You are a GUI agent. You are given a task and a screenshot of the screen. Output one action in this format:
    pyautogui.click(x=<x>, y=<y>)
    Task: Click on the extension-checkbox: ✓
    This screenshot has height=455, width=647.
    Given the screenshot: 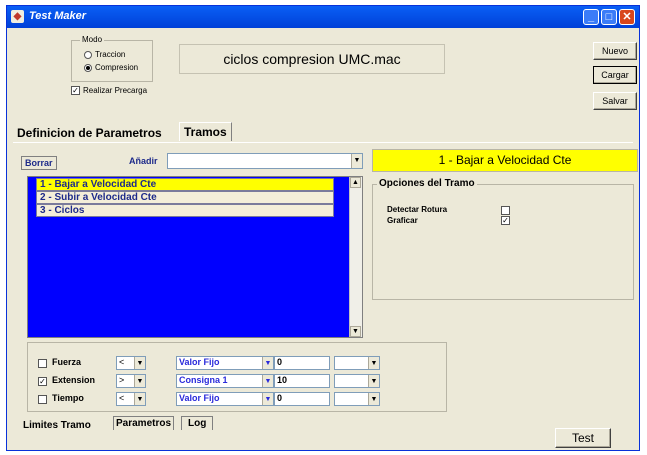 What is the action you would take?
    pyautogui.click(x=42, y=381)
    